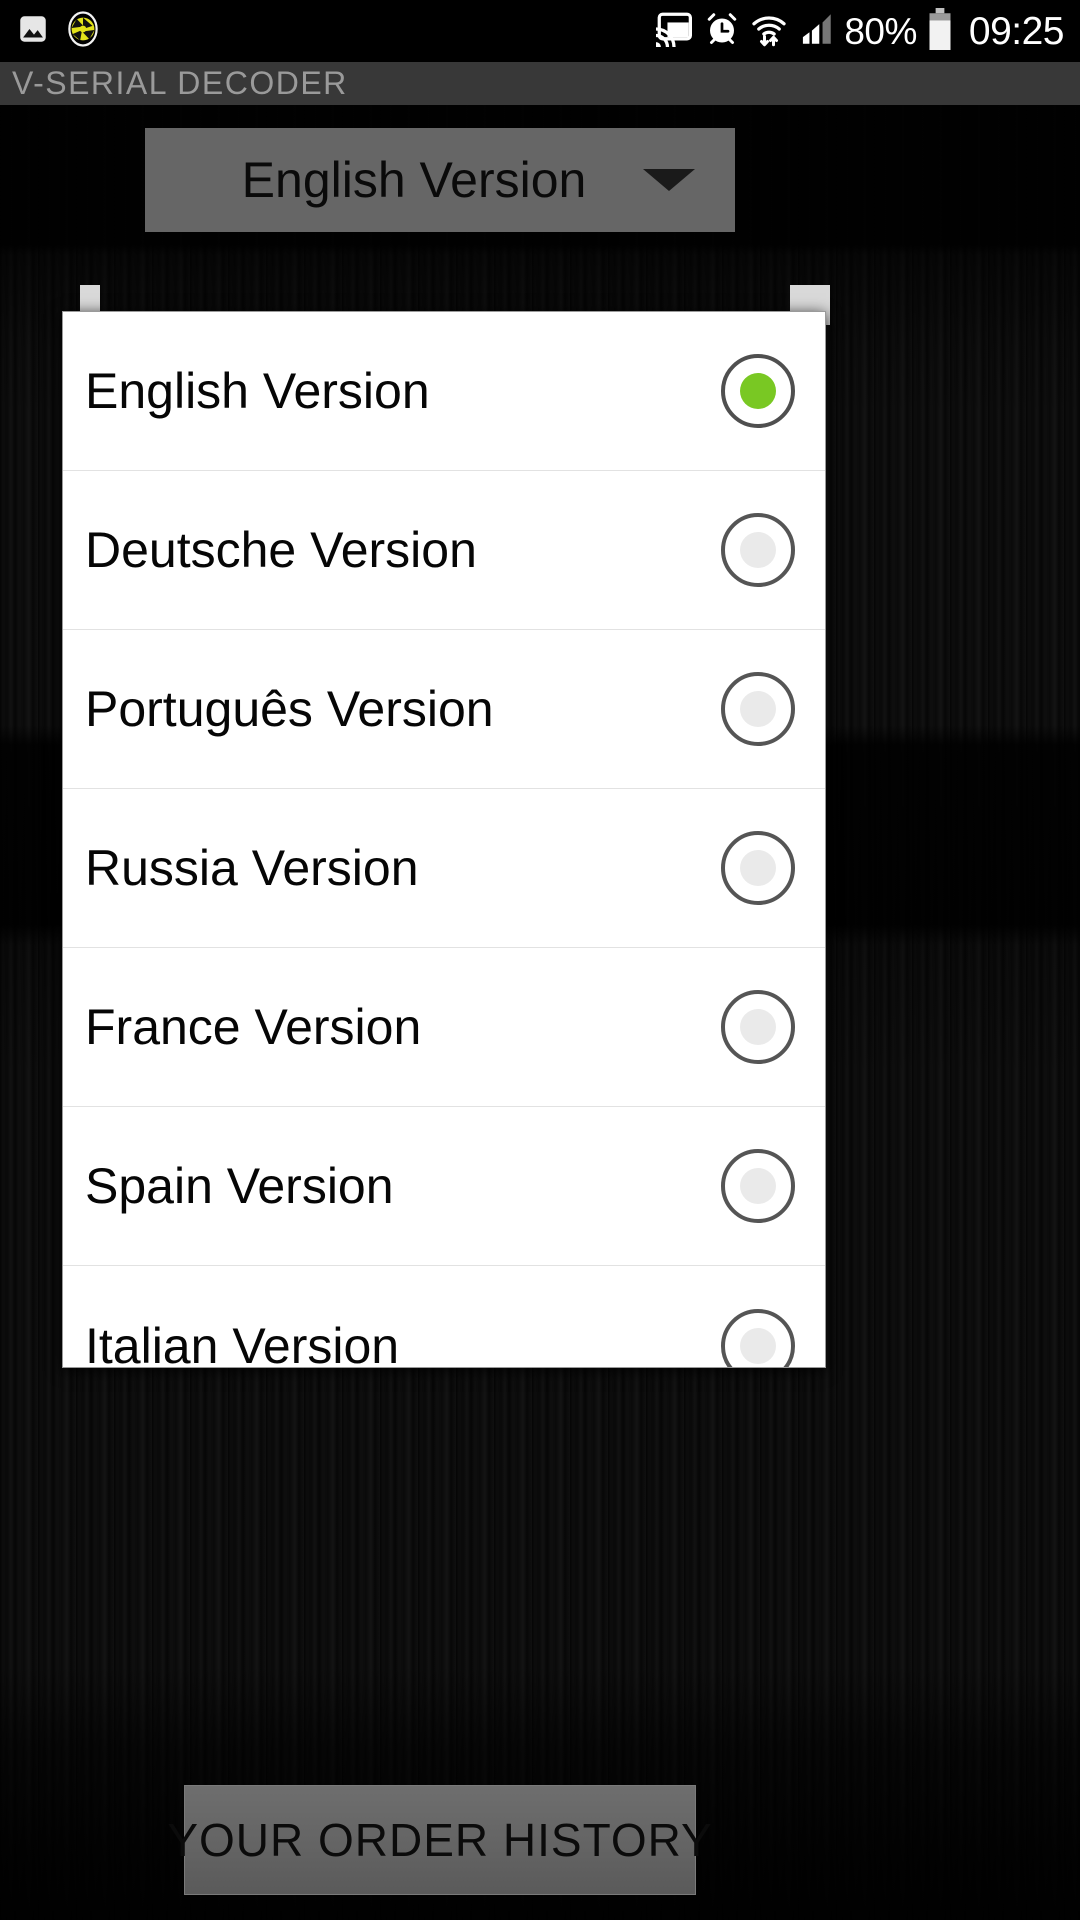 The width and height of the screenshot is (1080, 1920). I want to click on battery-icon, so click(940, 31).